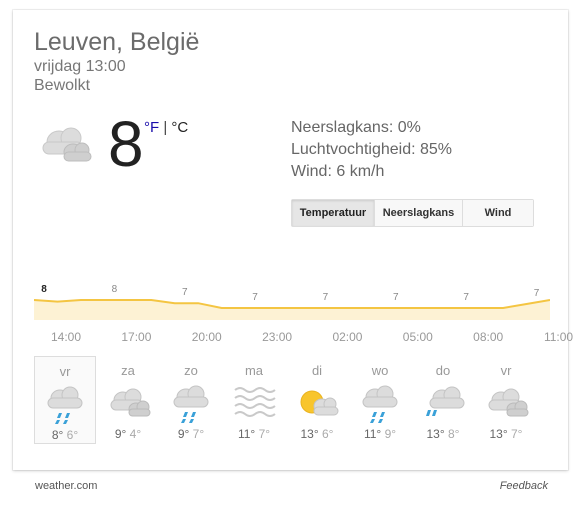 The height and width of the screenshot is (511, 583). Describe the element at coordinates (454, 434) in the screenshot. I see `forecast-low: 8°` at that location.